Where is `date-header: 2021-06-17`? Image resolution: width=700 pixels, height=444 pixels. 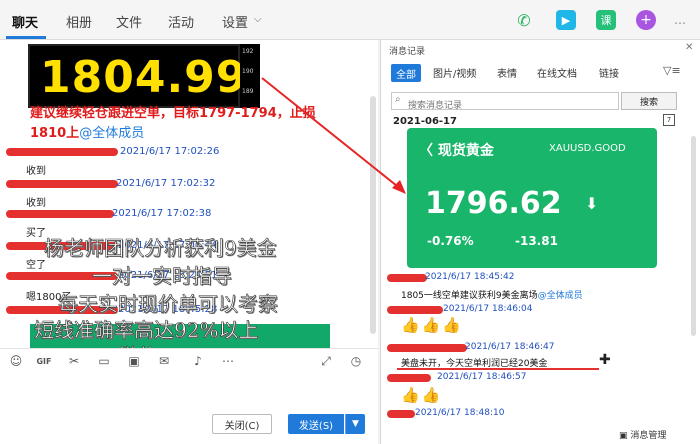 date-header: 2021-06-17 is located at coordinates (425, 121).